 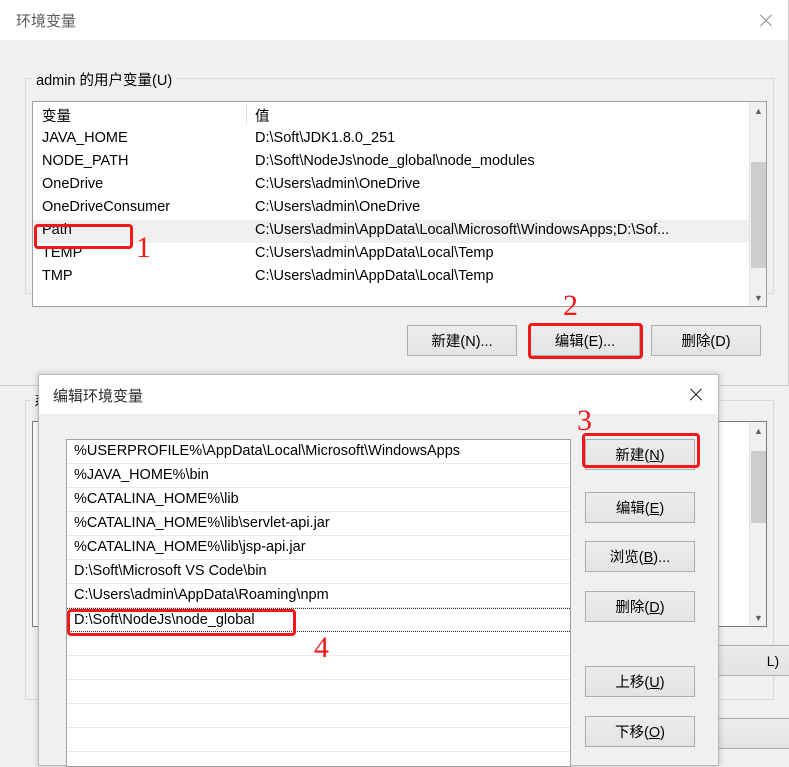 What do you see at coordinates (318, 476) in the screenshot?
I see `list-item: %JAVA_HOME%\bin` at bounding box center [318, 476].